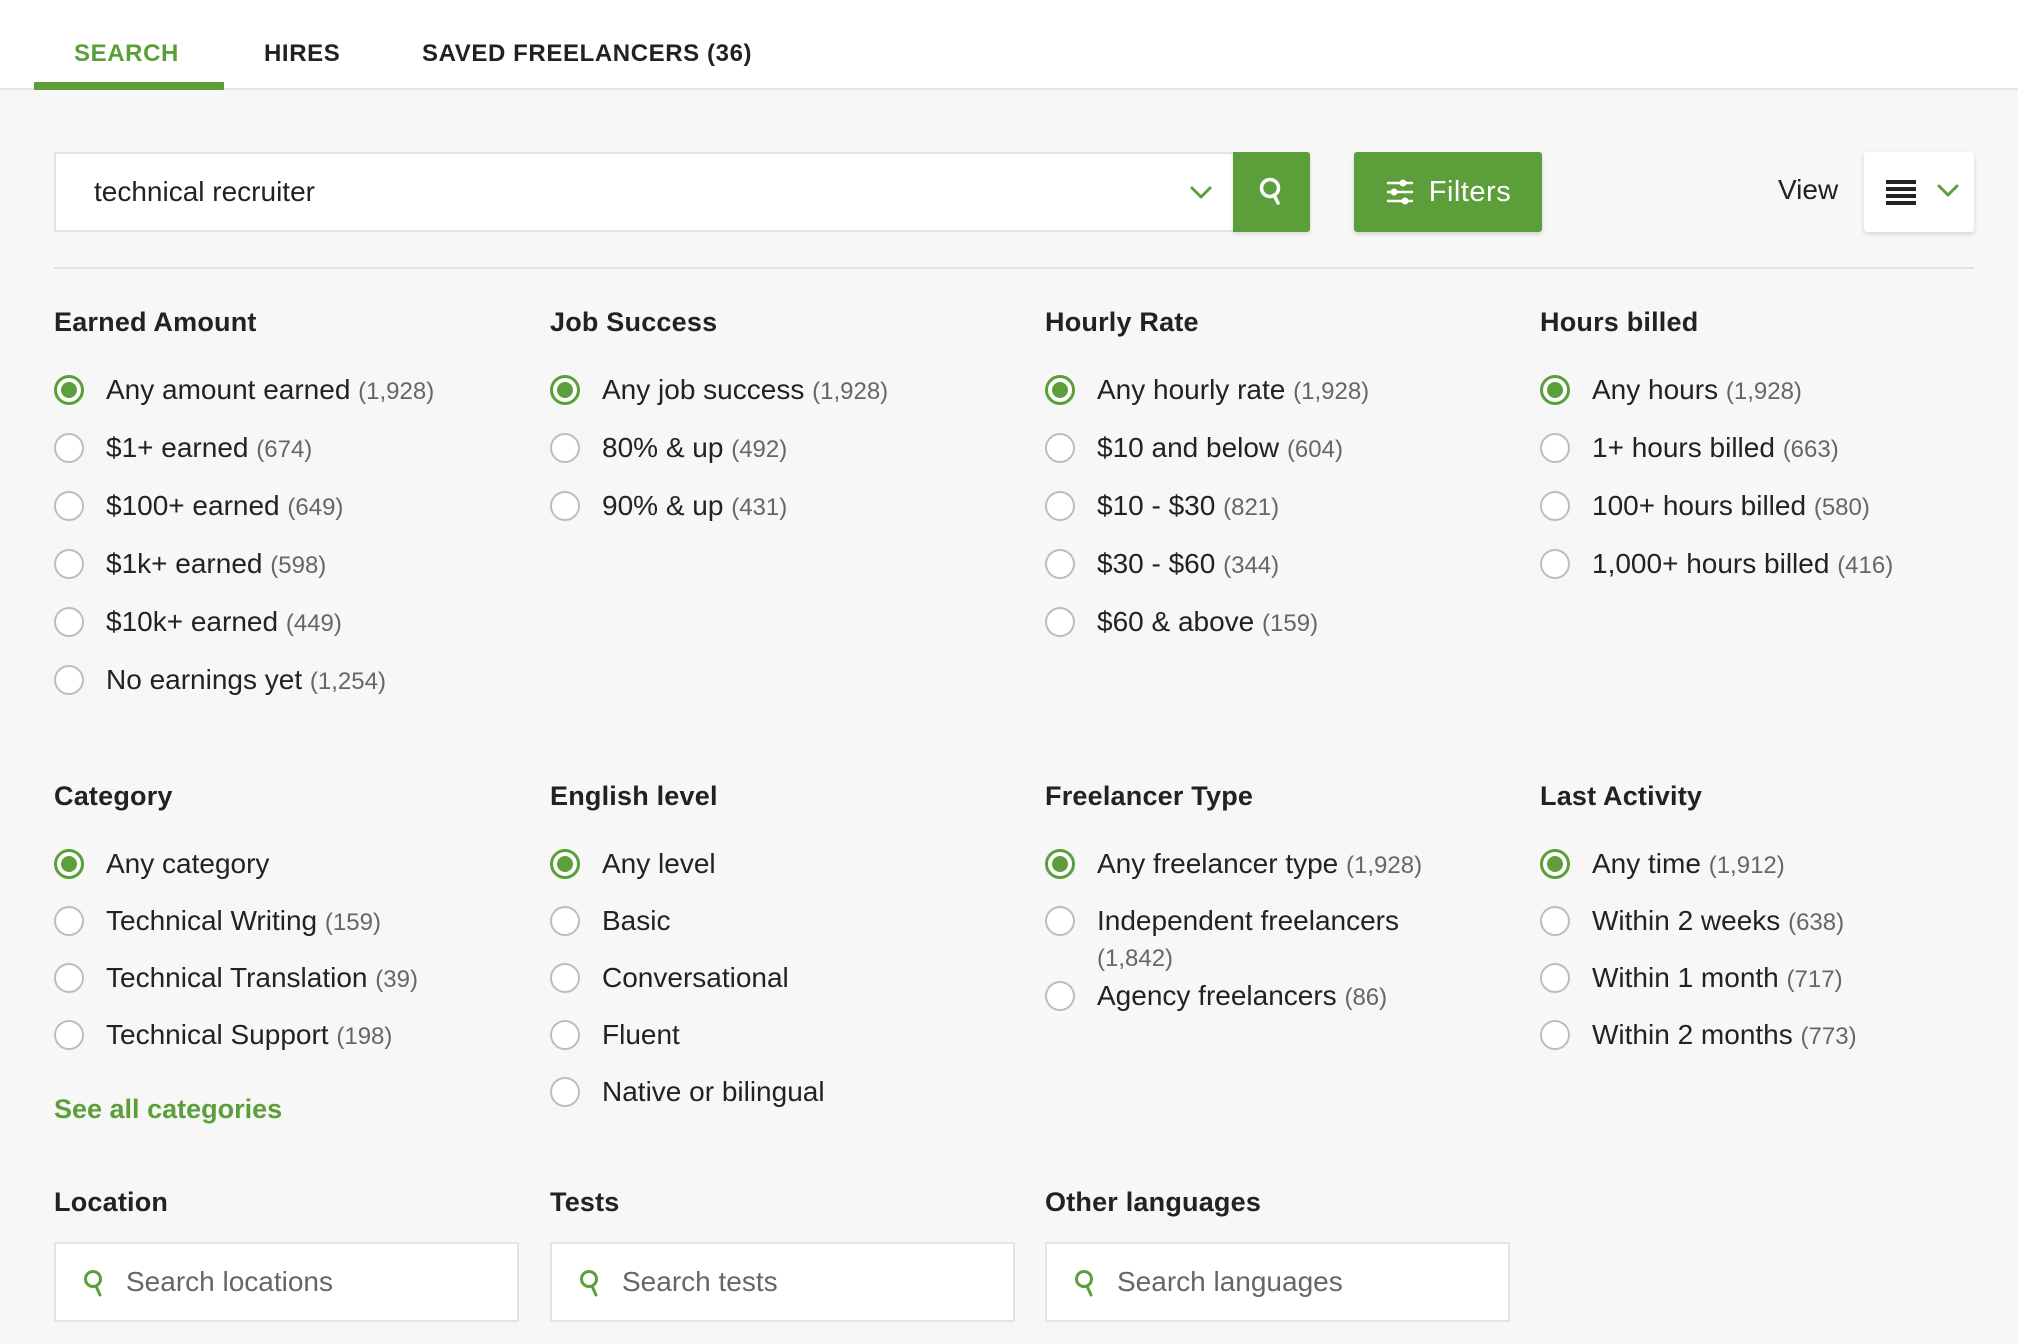 The width and height of the screenshot is (2018, 1344). I want to click on radio-option: 1+ hours billed (663), so click(1779, 459).